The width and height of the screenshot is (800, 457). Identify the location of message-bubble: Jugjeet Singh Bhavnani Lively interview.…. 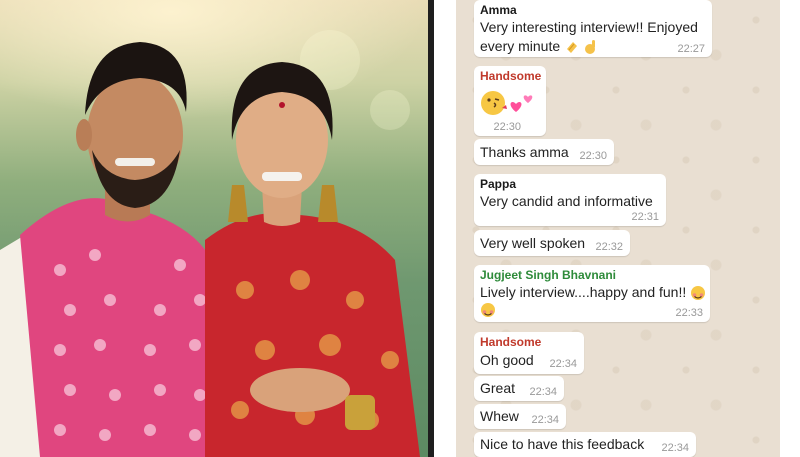
(592, 293).